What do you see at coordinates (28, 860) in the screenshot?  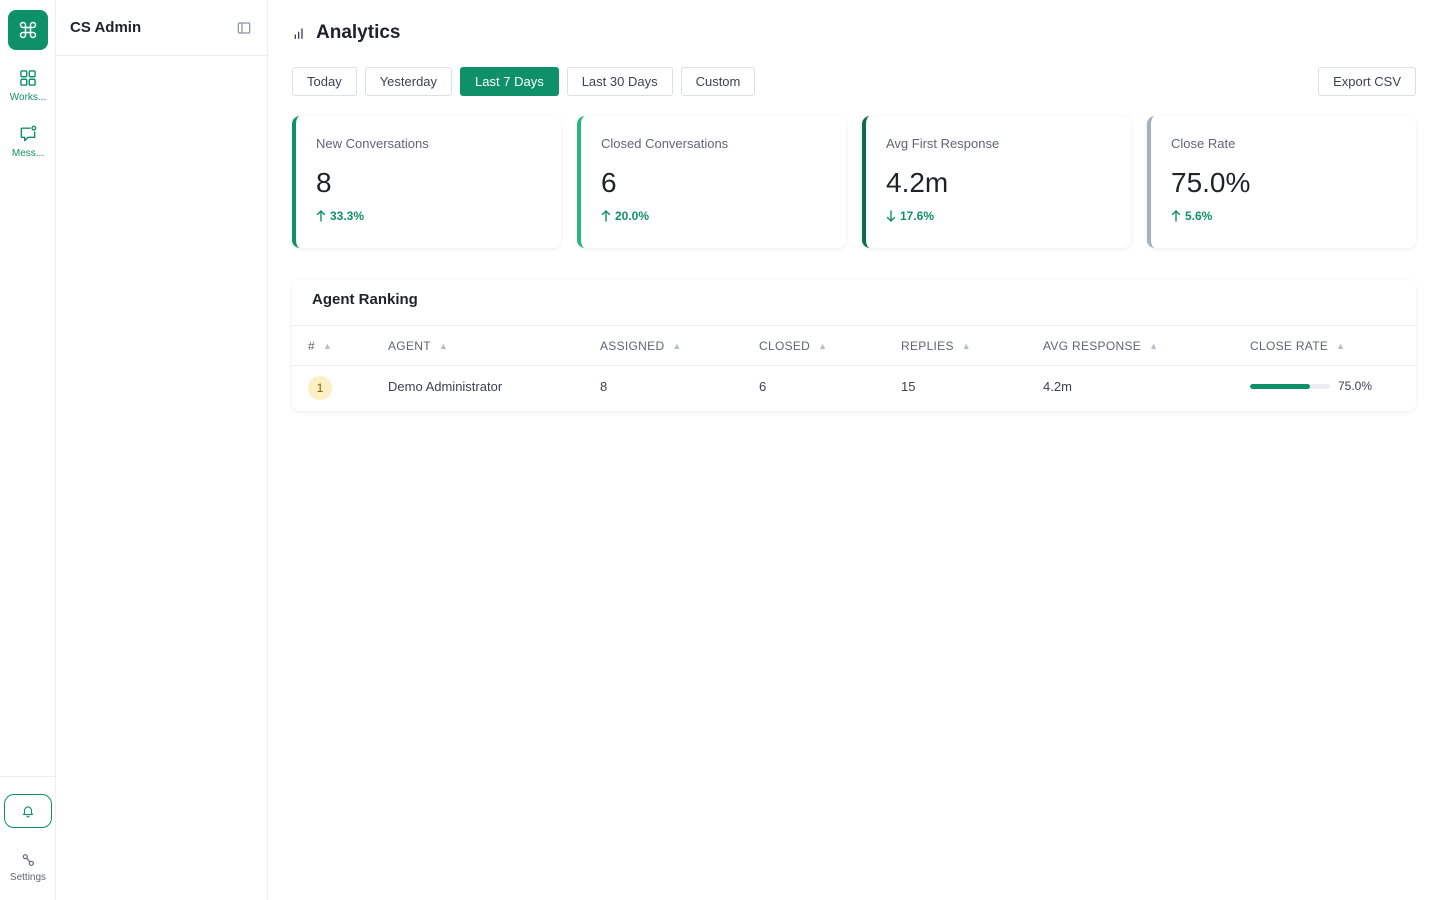 I see `settings-icon` at bounding box center [28, 860].